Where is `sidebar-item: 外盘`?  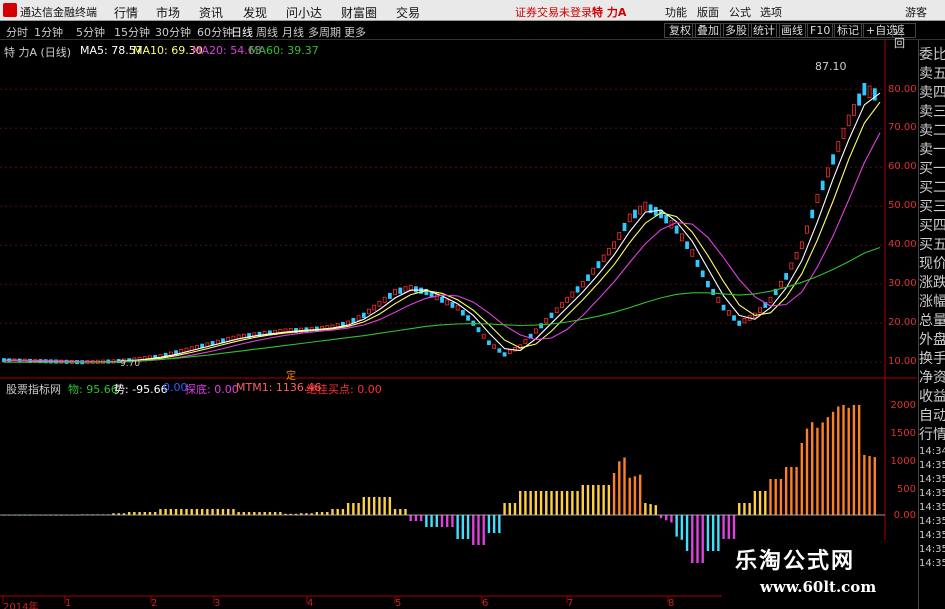
sidebar-item: 外盘 is located at coordinates (932, 340).